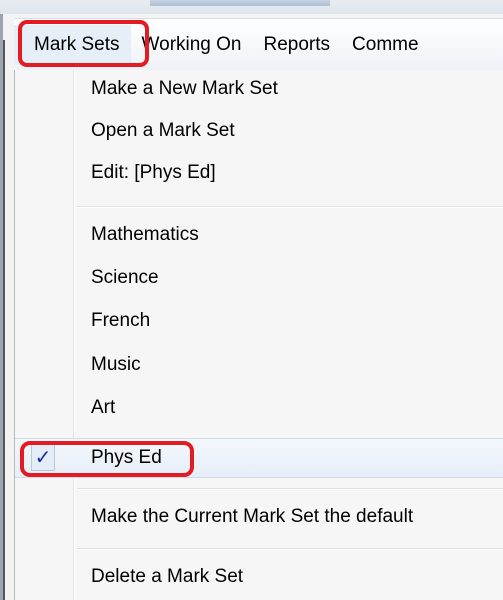 This screenshot has width=503, height=600. I want to click on menu-bar: Mark Sets Working On Reports Comme, so click(258, 44).